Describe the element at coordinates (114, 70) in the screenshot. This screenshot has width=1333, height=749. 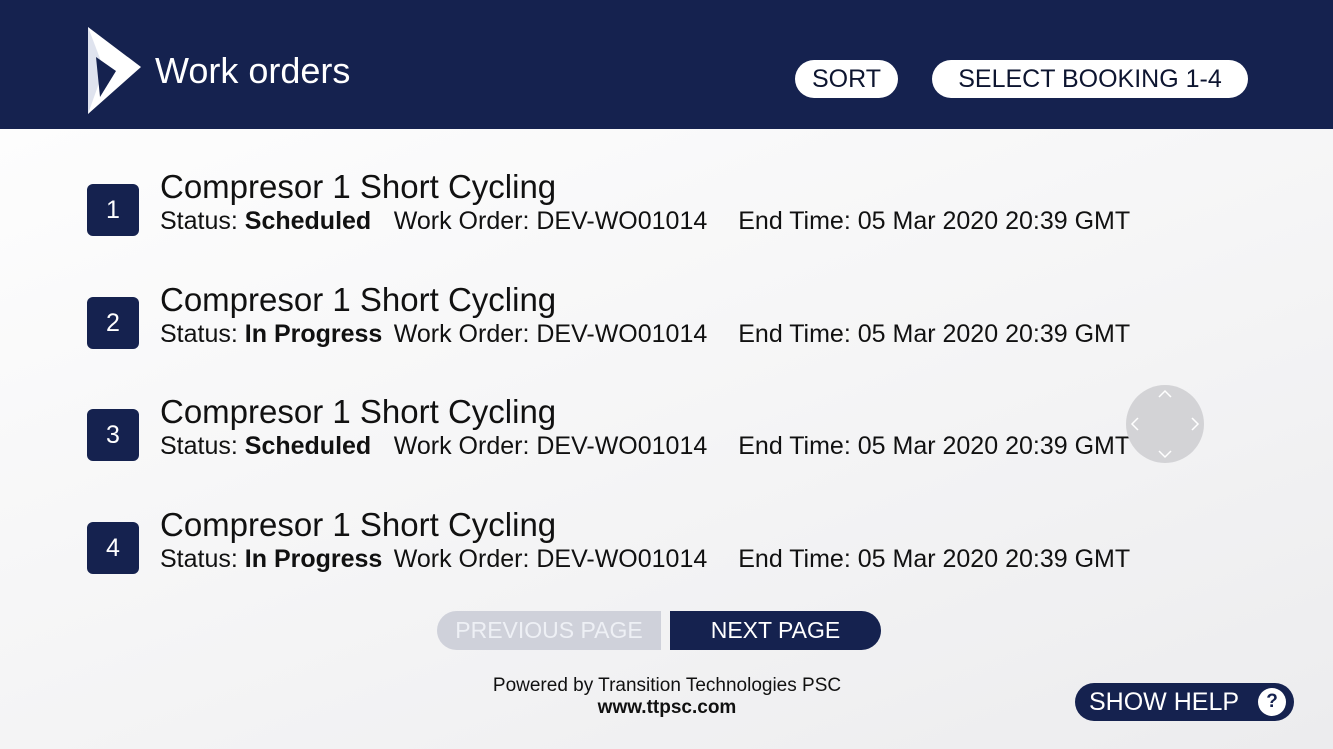
I see `dynamics-logo-icon` at that location.